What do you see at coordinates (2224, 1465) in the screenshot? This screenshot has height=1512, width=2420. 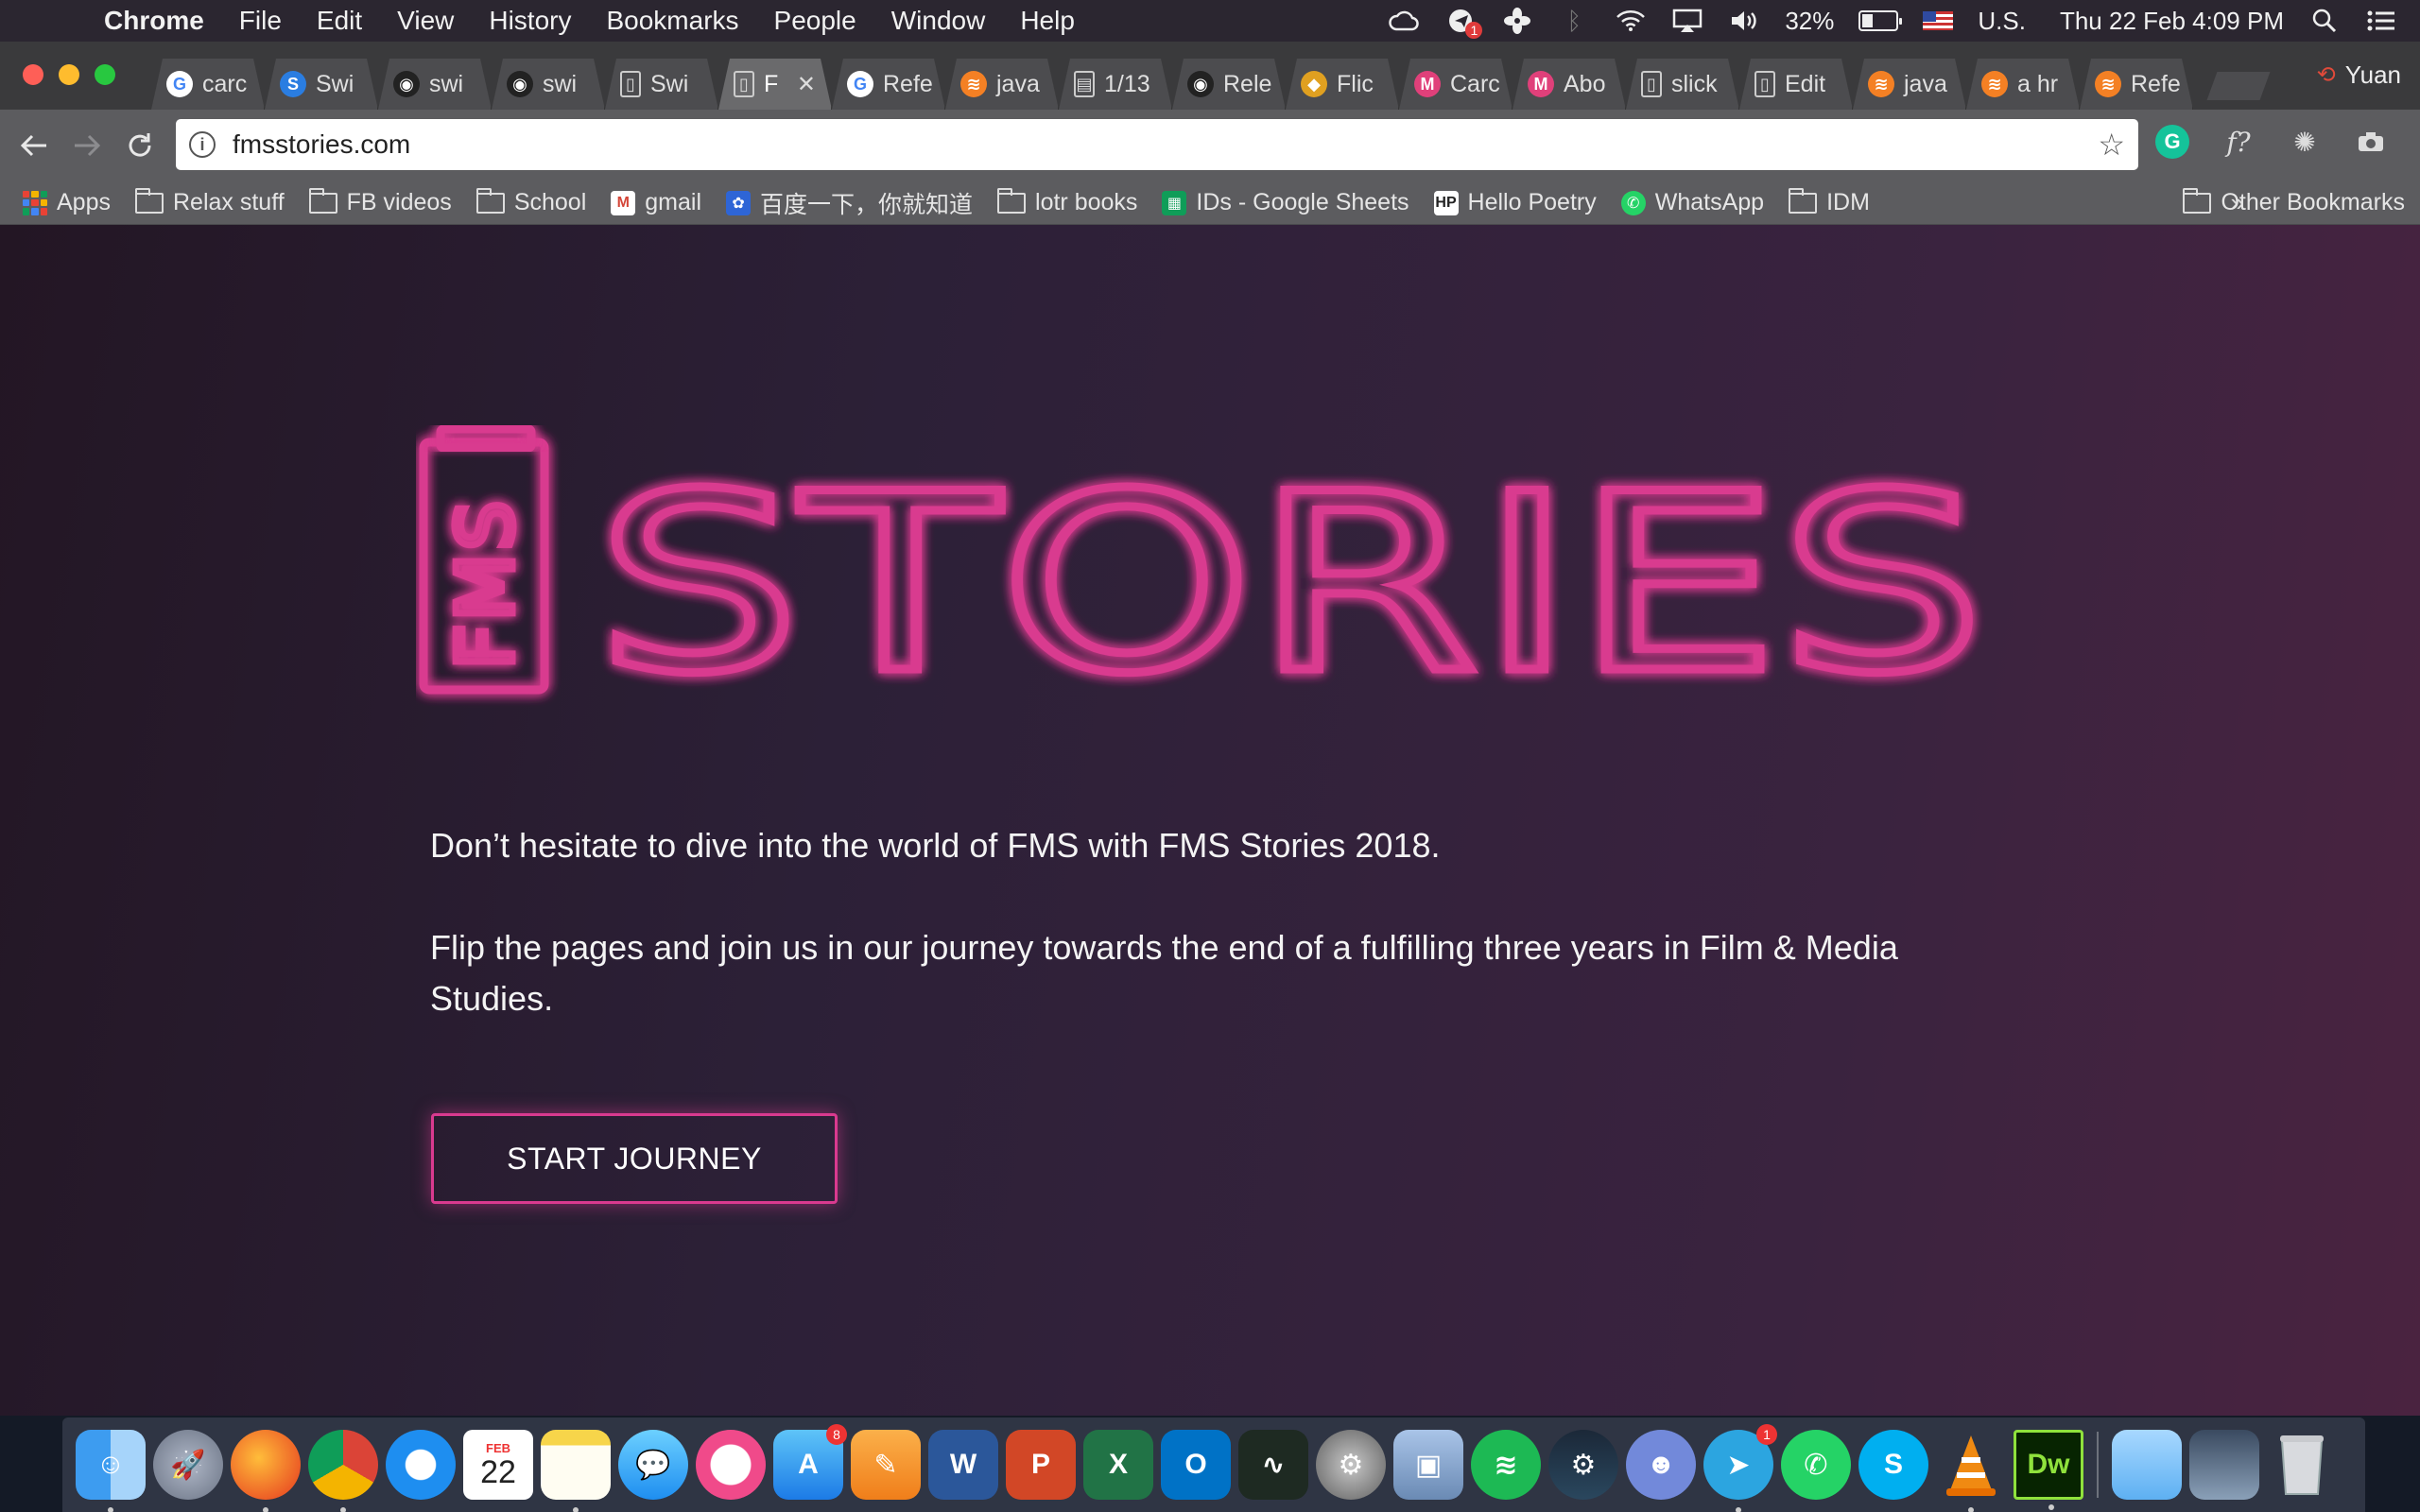 I see `screenshot-icon` at bounding box center [2224, 1465].